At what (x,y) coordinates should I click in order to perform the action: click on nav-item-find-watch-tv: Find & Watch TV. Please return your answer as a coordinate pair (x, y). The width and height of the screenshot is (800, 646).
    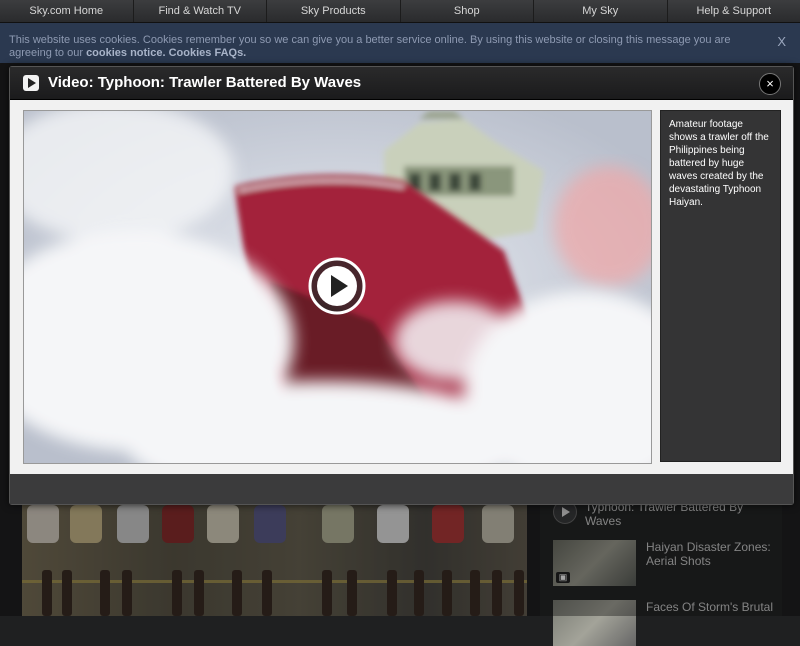
    Looking at the image, I should click on (201, 11).